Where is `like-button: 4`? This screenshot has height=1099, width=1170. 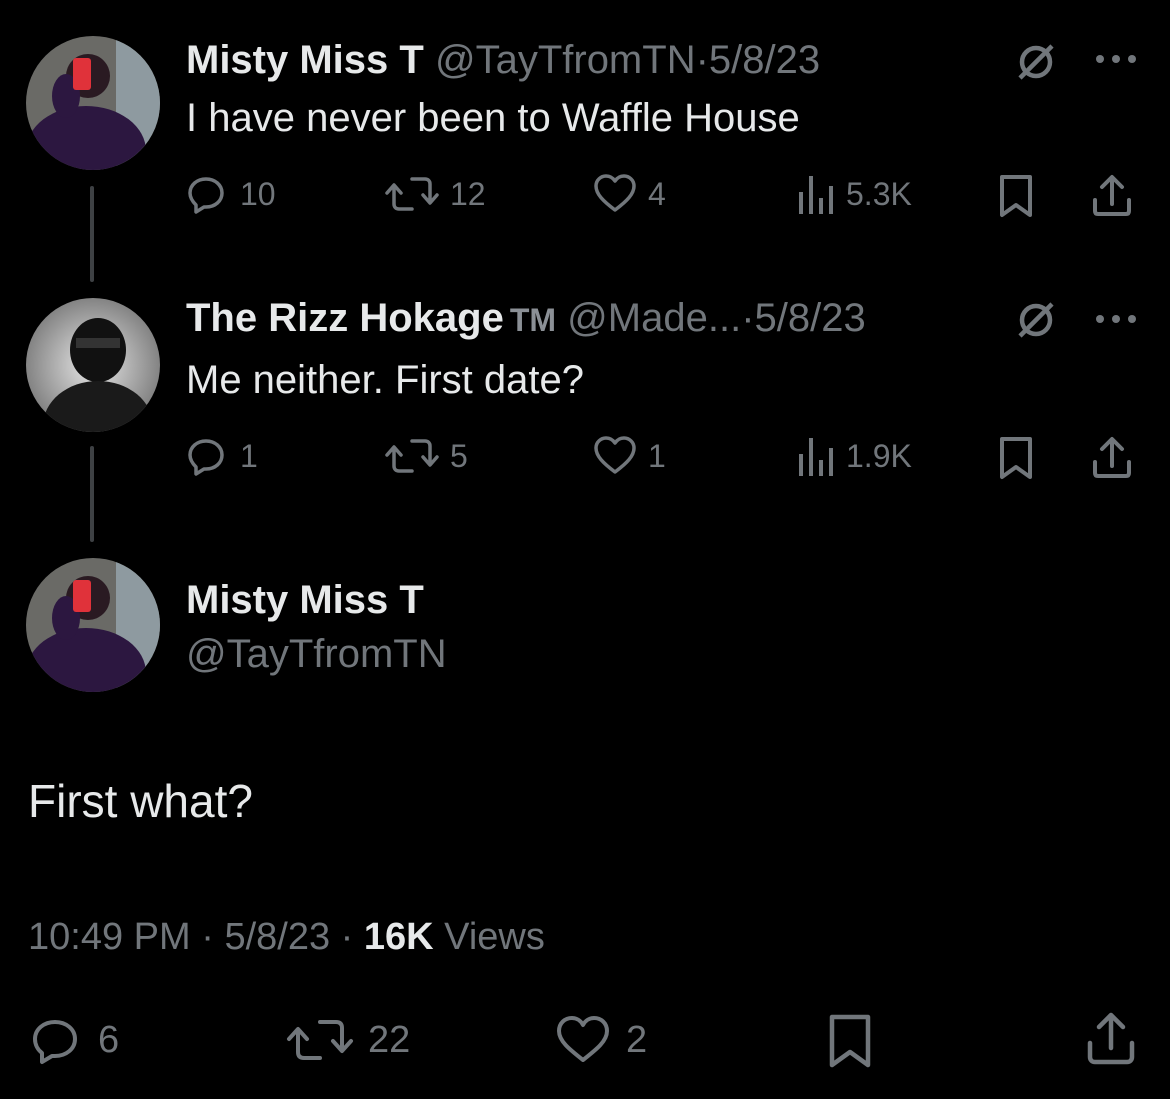
like-button: 4 is located at coordinates (629, 194).